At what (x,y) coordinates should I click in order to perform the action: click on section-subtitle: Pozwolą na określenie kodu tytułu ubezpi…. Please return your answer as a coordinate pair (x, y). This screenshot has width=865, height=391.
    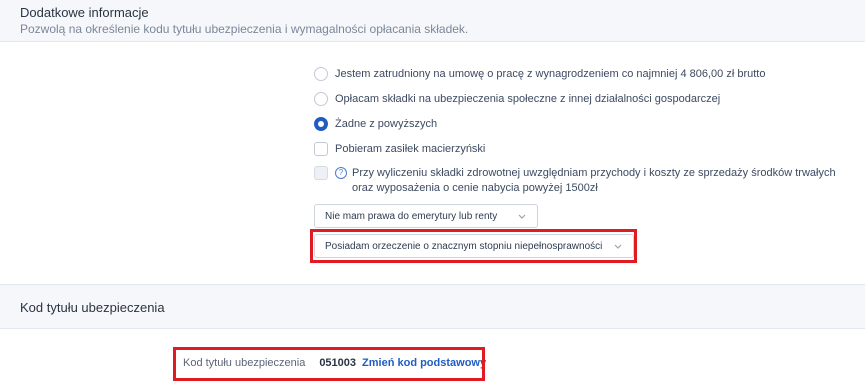
    Looking at the image, I should click on (244, 29).